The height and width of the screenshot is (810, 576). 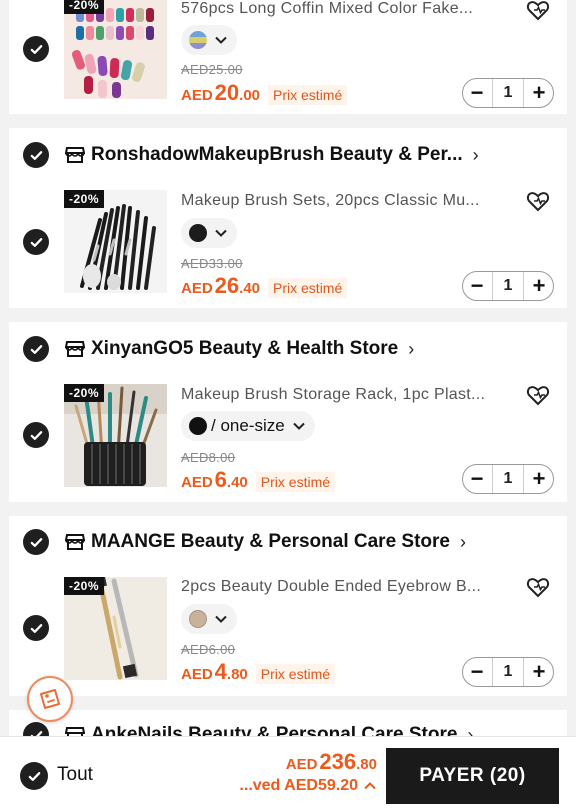 What do you see at coordinates (220, 671) in the screenshot?
I see `price-amount: 4` at bounding box center [220, 671].